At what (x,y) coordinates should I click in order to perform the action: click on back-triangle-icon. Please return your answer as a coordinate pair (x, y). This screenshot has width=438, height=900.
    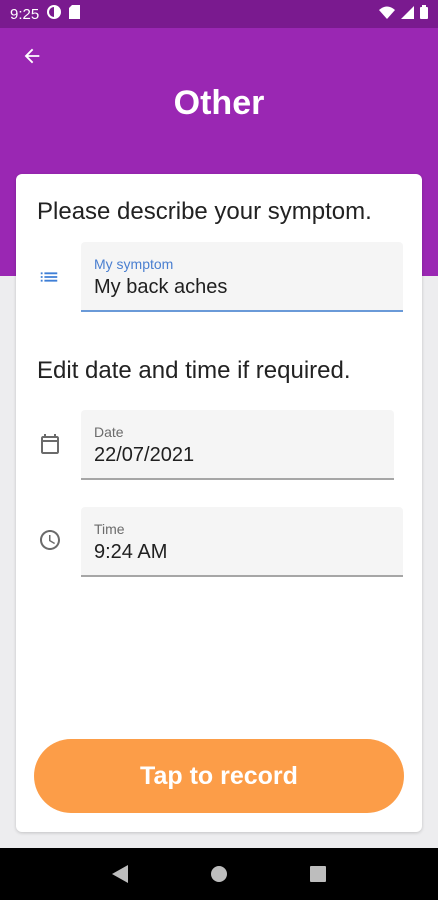
    Looking at the image, I should click on (119, 874).